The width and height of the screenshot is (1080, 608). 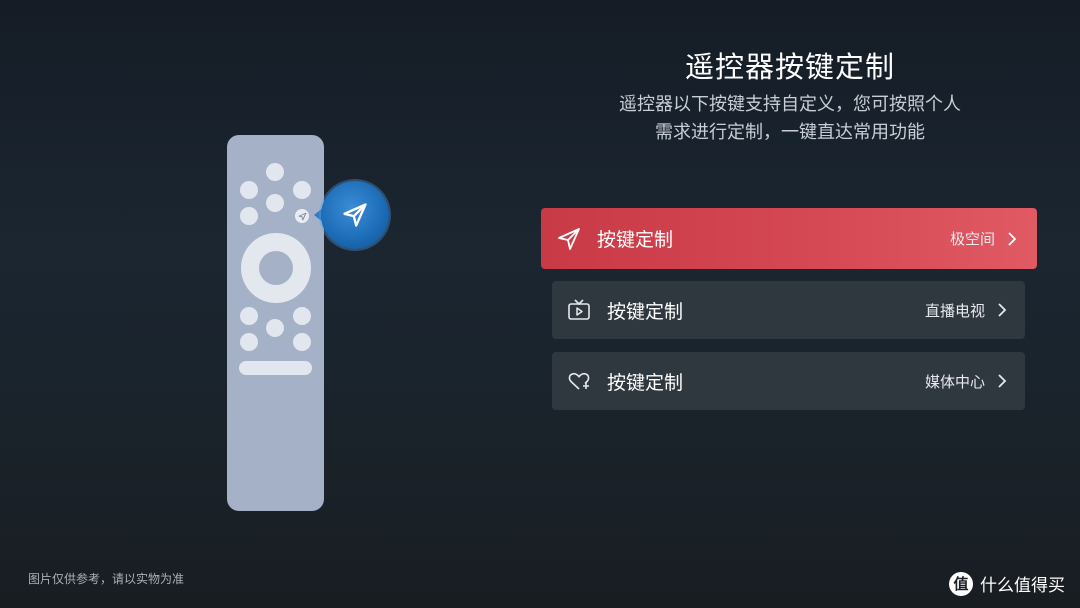 What do you see at coordinates (961, 583) in the screenshot?
I see `brand-logo: 值` at bounding box center [961, 583].